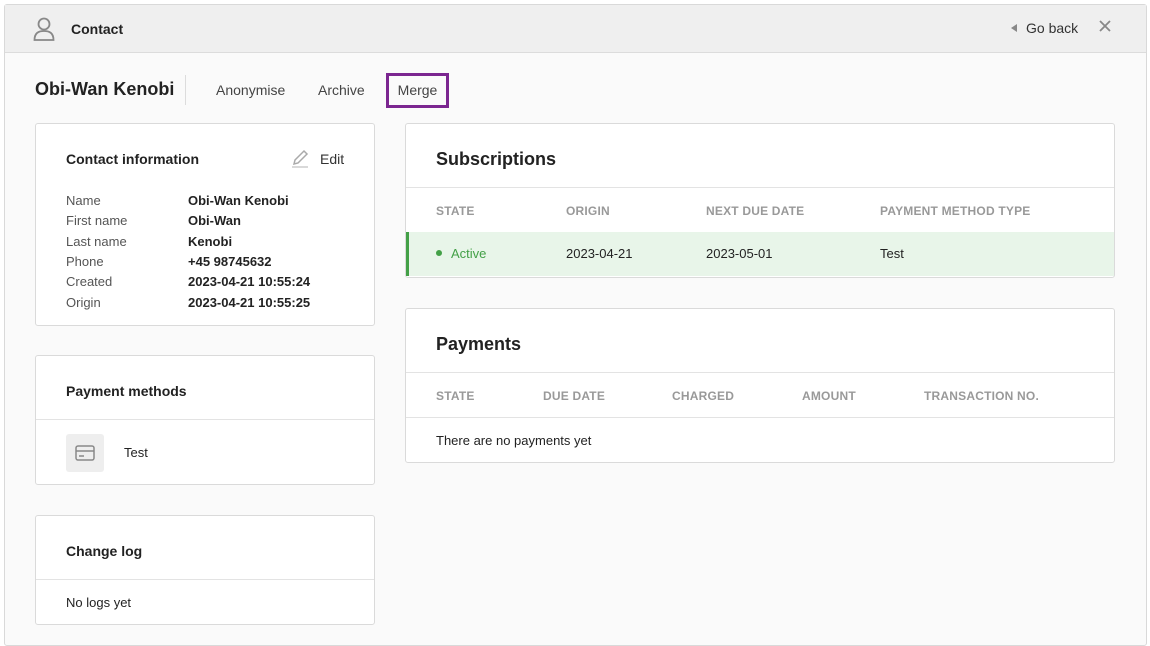 Image resolution: width=1150 pixels, height=646 pixels. I want to click on column-header-next-due-date: NEXT DUE DATE, so click(755, 211).